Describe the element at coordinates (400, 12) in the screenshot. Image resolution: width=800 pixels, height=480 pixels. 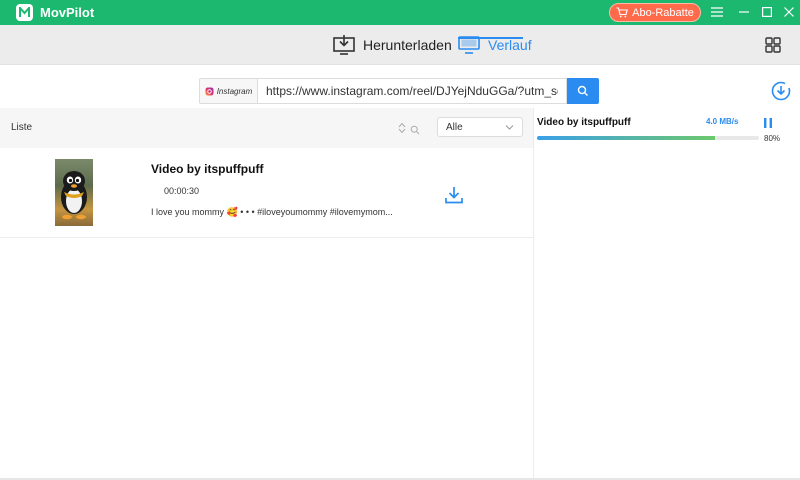
I see `title-bar: MovPilot Abo-Rabatte` at that location.